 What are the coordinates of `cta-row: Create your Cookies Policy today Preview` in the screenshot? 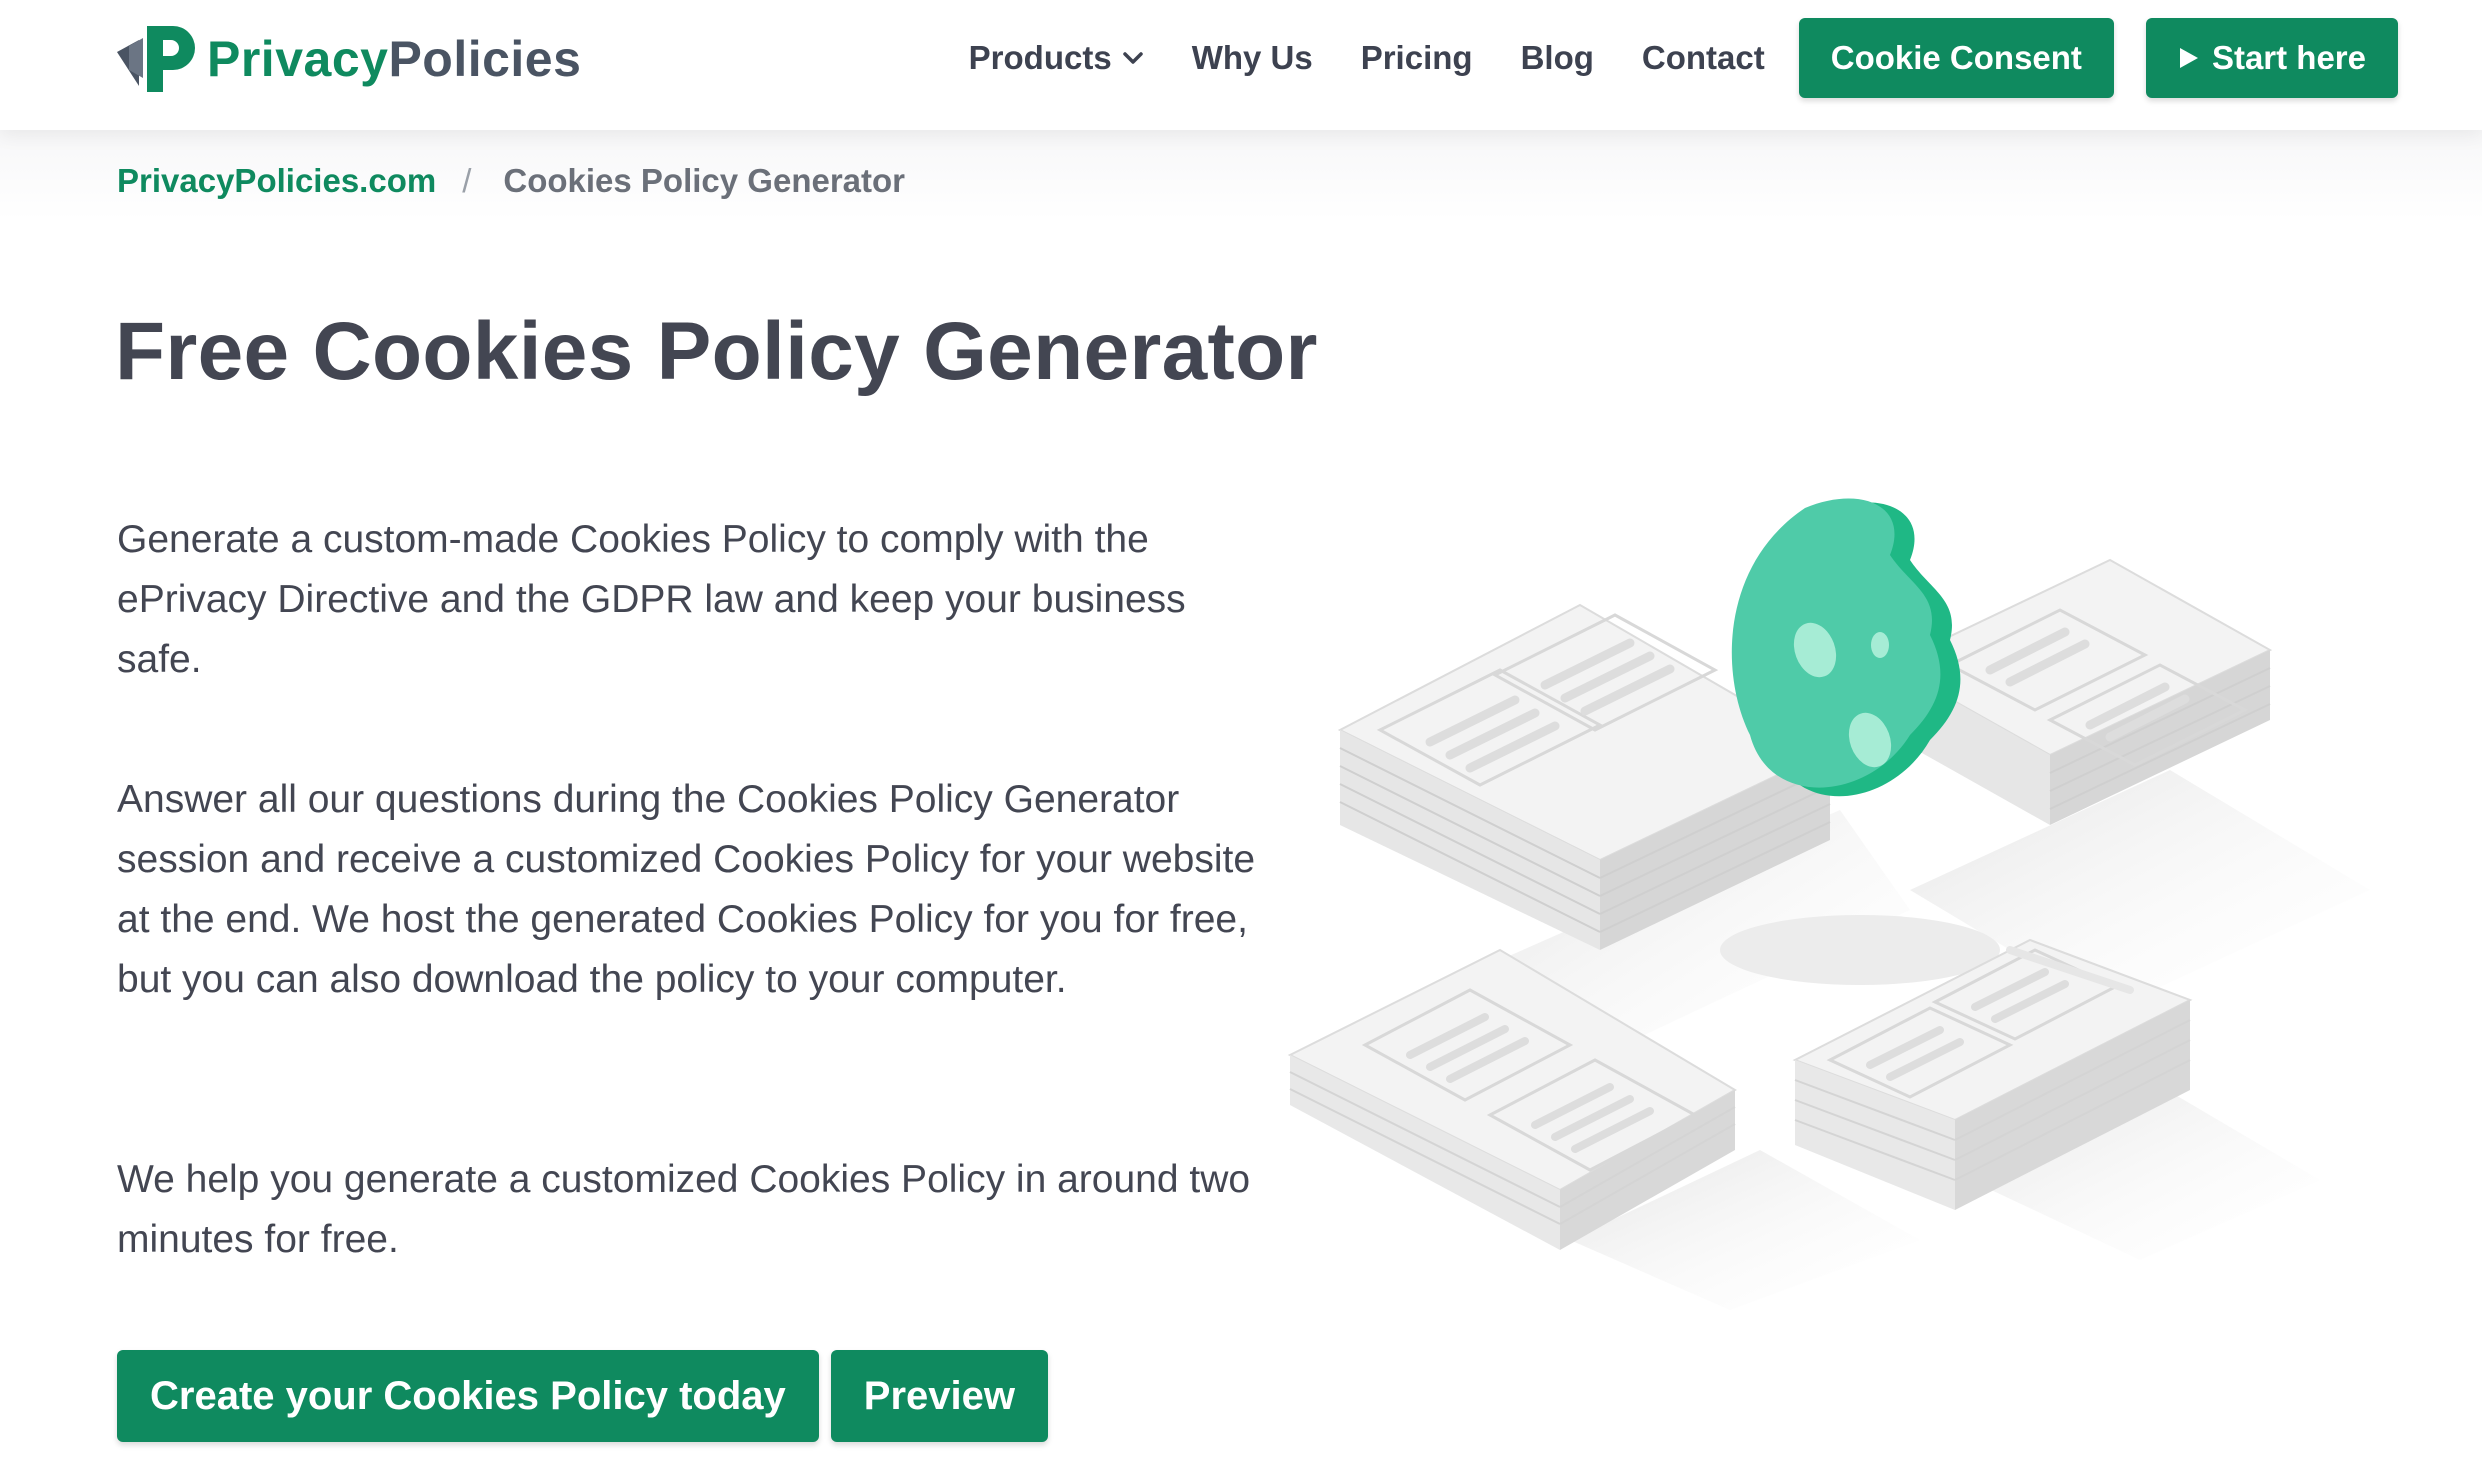 It's located at (582, 1396).